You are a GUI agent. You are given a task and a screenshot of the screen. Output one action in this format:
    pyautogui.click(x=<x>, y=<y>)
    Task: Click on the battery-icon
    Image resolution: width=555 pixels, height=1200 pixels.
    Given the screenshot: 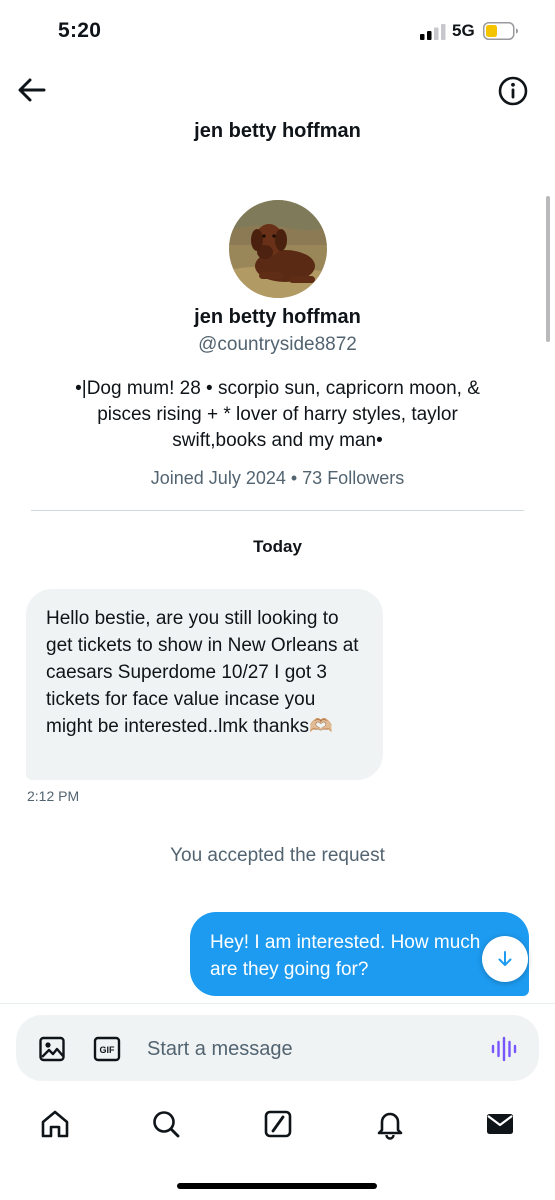 What is the action you would take?
    pyautogui.click(x=500, y=31)
    